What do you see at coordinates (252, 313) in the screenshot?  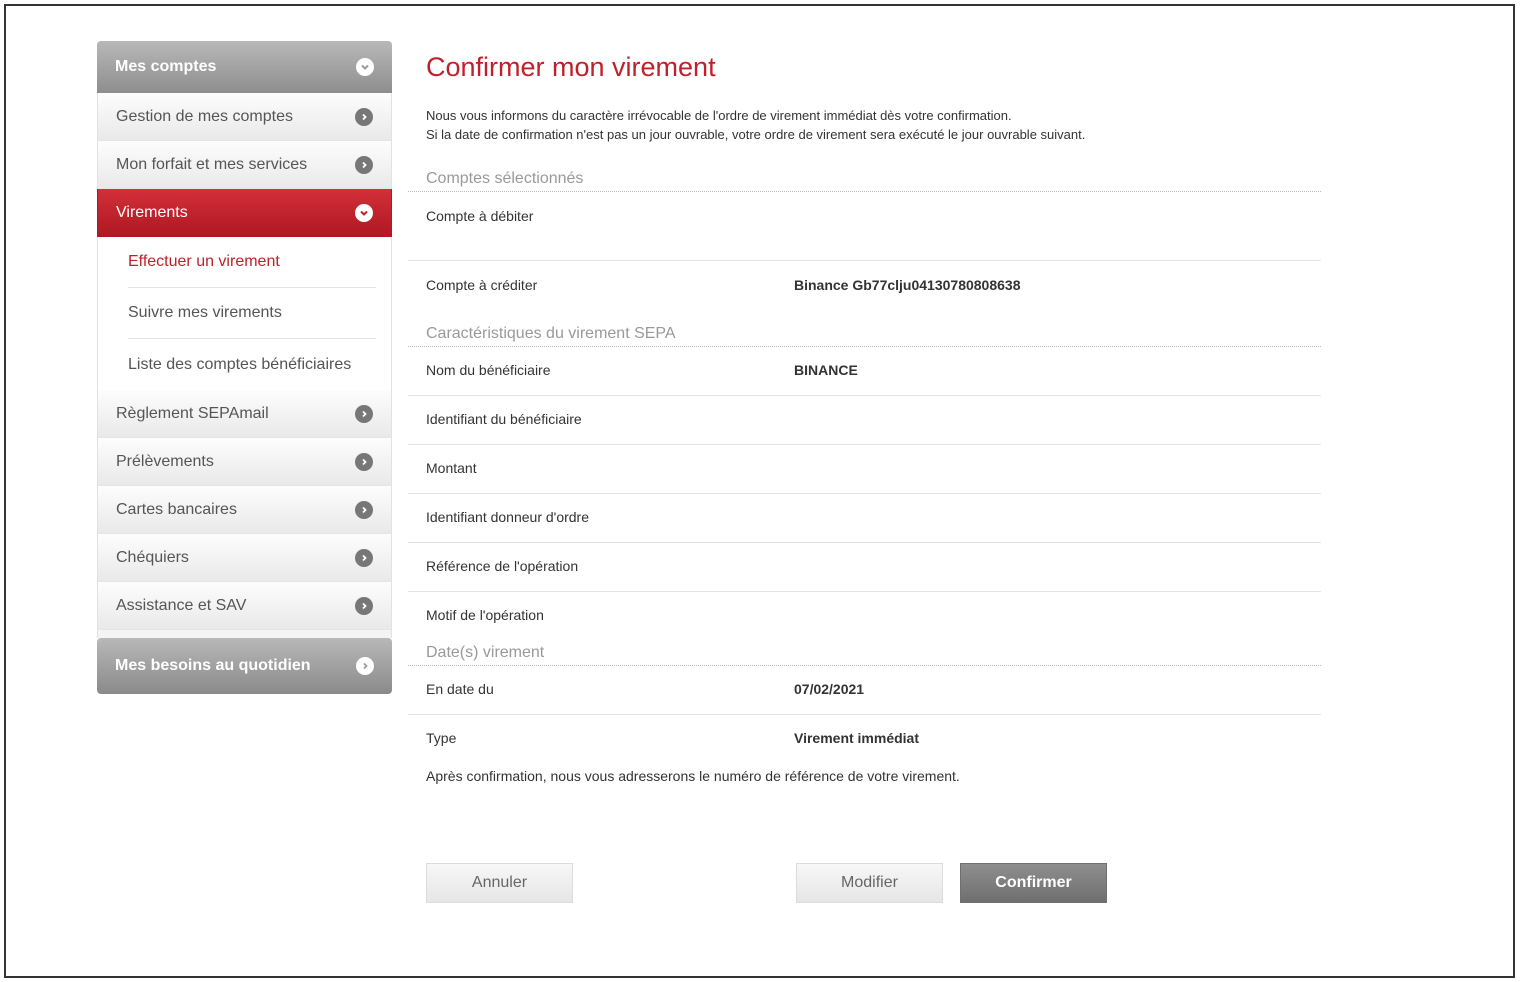 I see `submenu-item-suivre-virements: Suivre mes virements` at bounding box center [252, 313].